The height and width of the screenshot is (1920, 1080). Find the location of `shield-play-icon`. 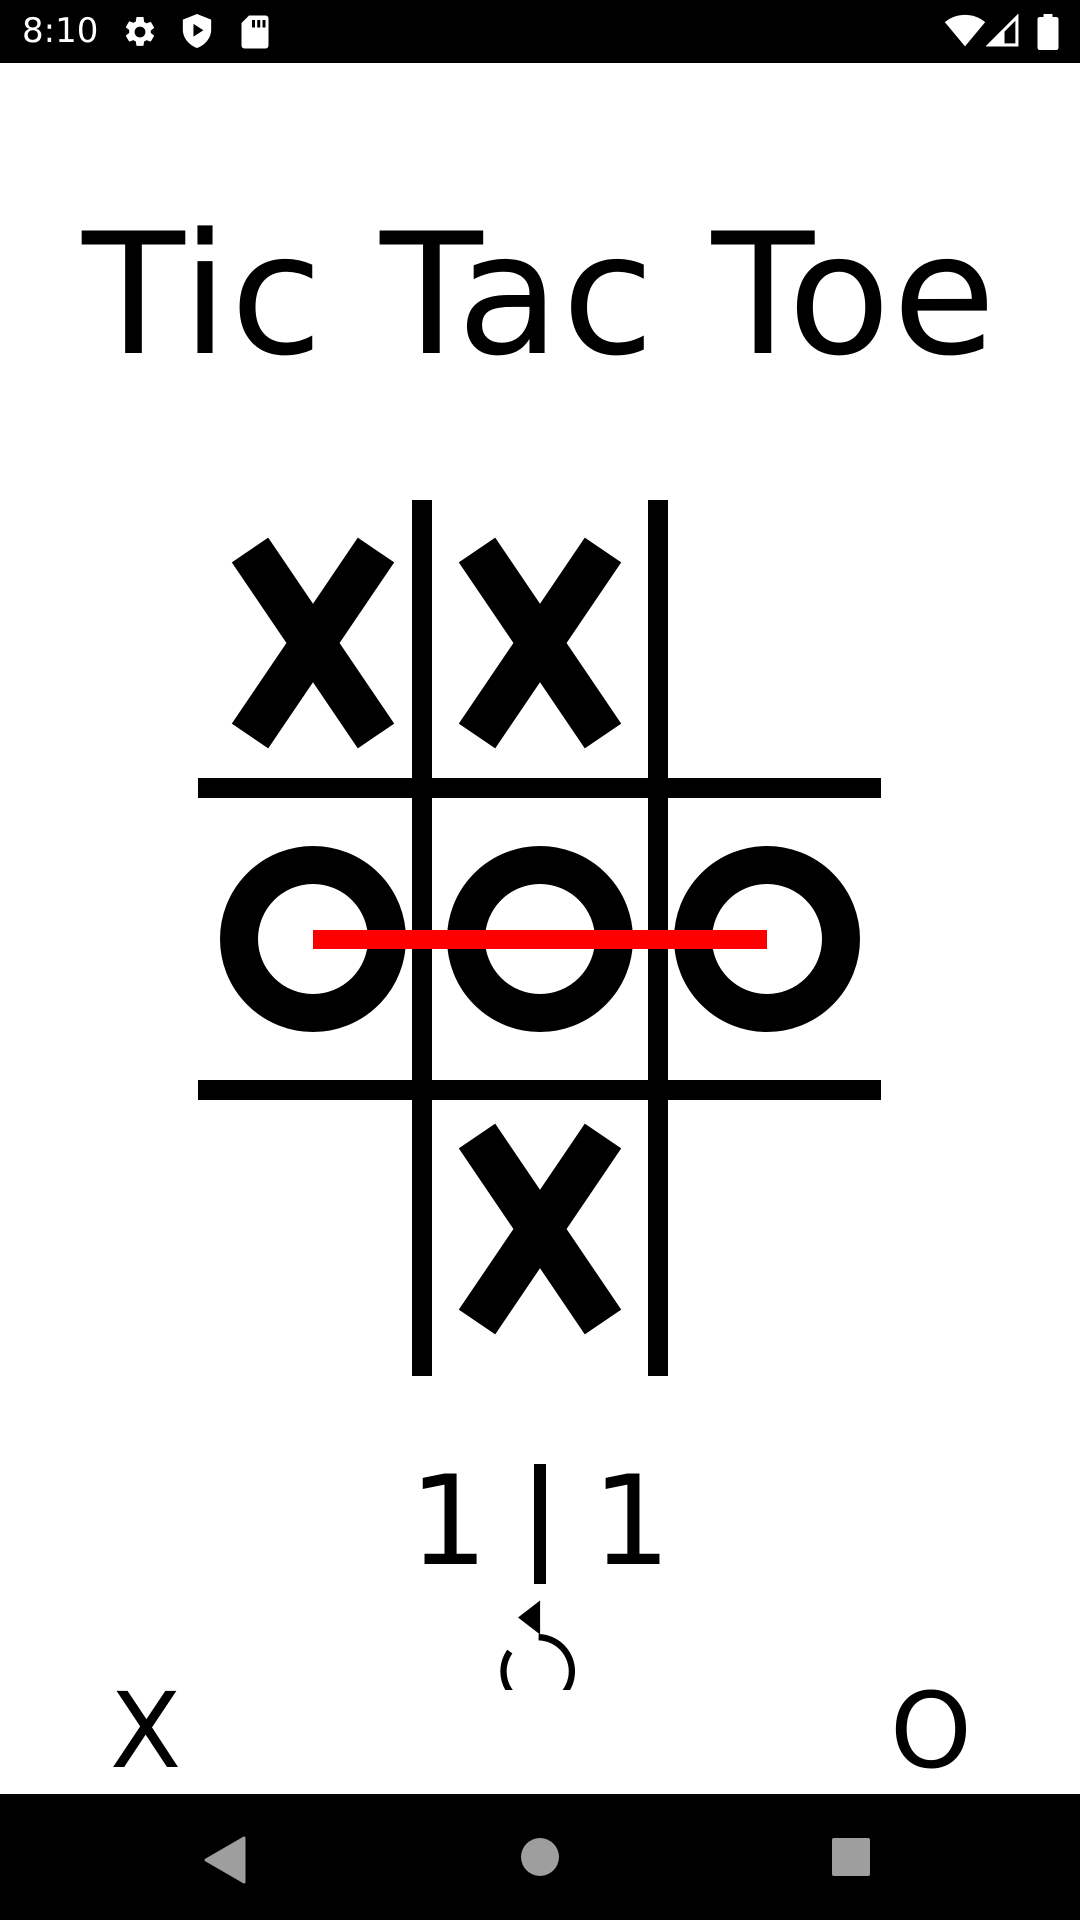

shield-play-icon is located at coordinates (197, 31).